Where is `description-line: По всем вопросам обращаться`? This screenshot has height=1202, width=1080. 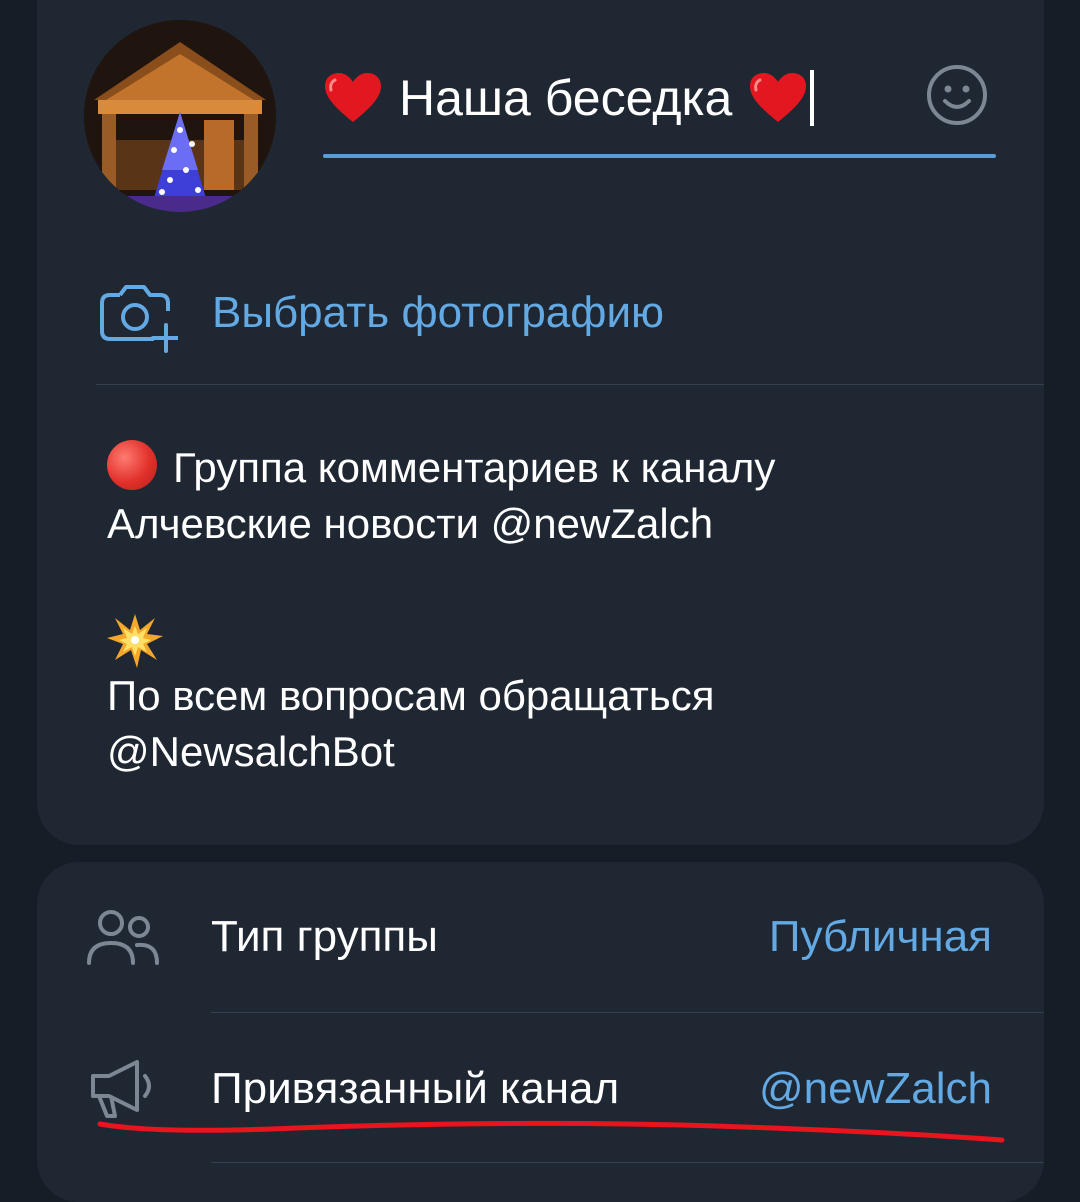 description-line: По всем вопросам обращаться is located at coordinates (411, 695).